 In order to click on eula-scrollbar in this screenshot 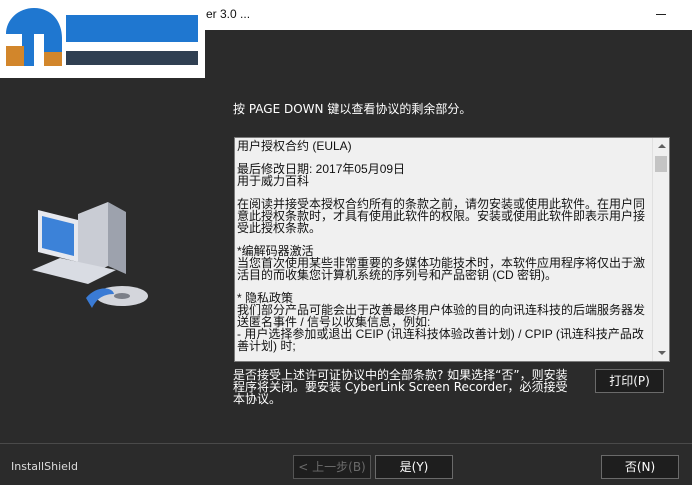, I will do `click(660, 249)`.